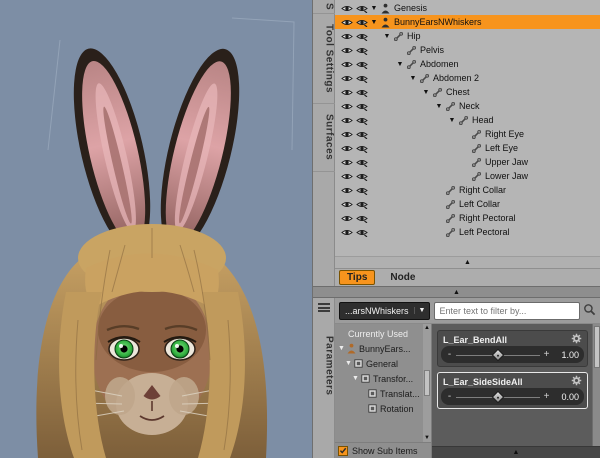 The width and height of the screenshot is (600, 458). What do you see at coordinates (323, 138) in the screenshot?
I see `pane-tab-surfaces: Surfaces` at bounding box center [323, 138].